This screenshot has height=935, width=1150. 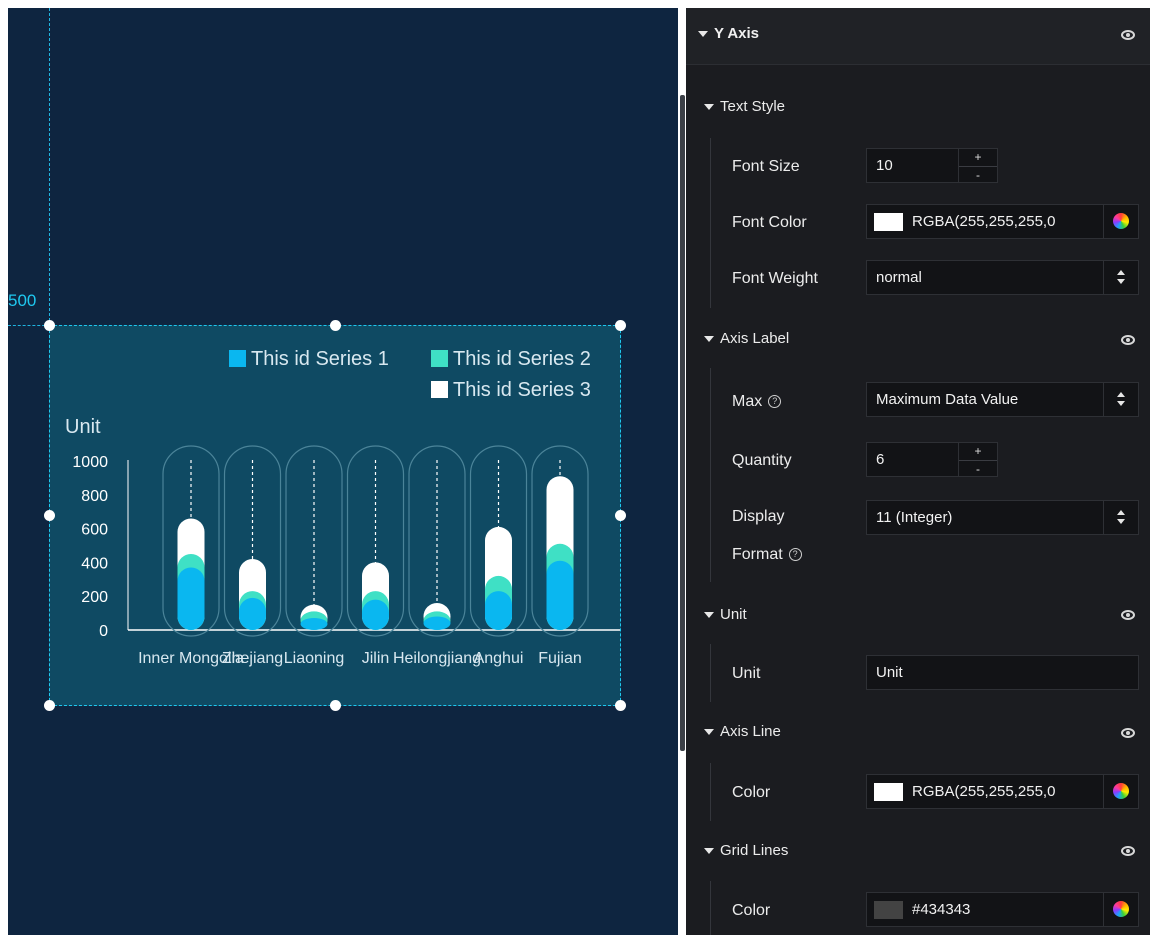 I want to click on resize-handle-left, so click(x=49, y=515).